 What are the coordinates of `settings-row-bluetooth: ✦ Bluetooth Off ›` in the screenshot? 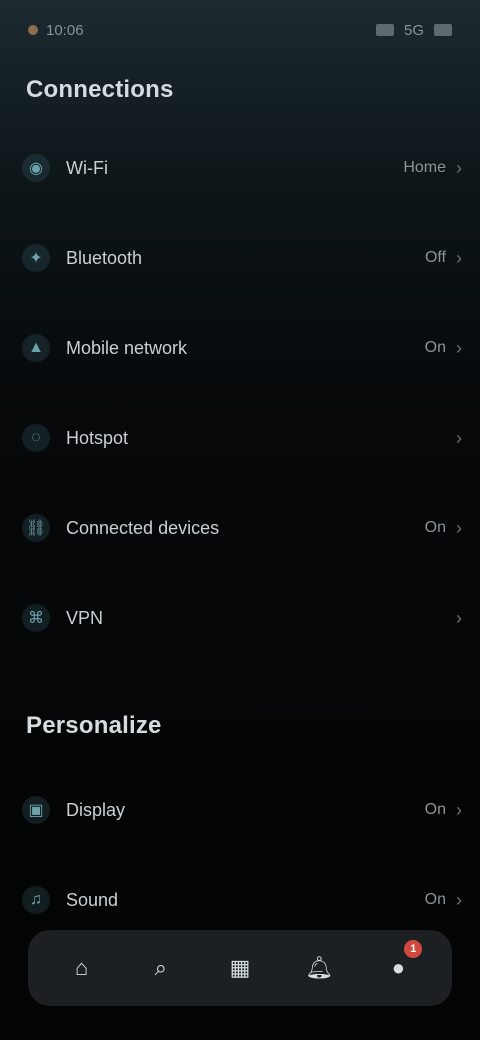 It's located at (242, 258).